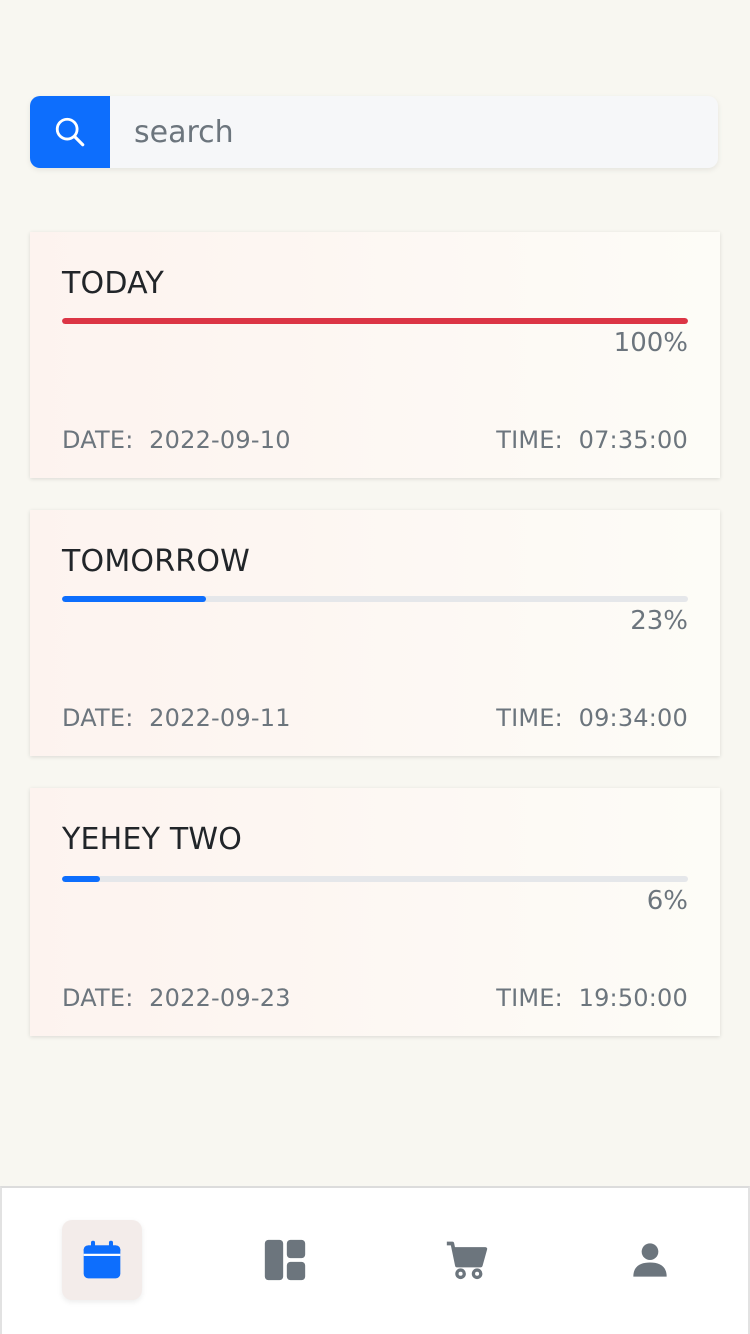  What do you see at coordinates (659, 621) in the screenshot?
I see `progress-percent: 23%` at bounding box center [659, 621].